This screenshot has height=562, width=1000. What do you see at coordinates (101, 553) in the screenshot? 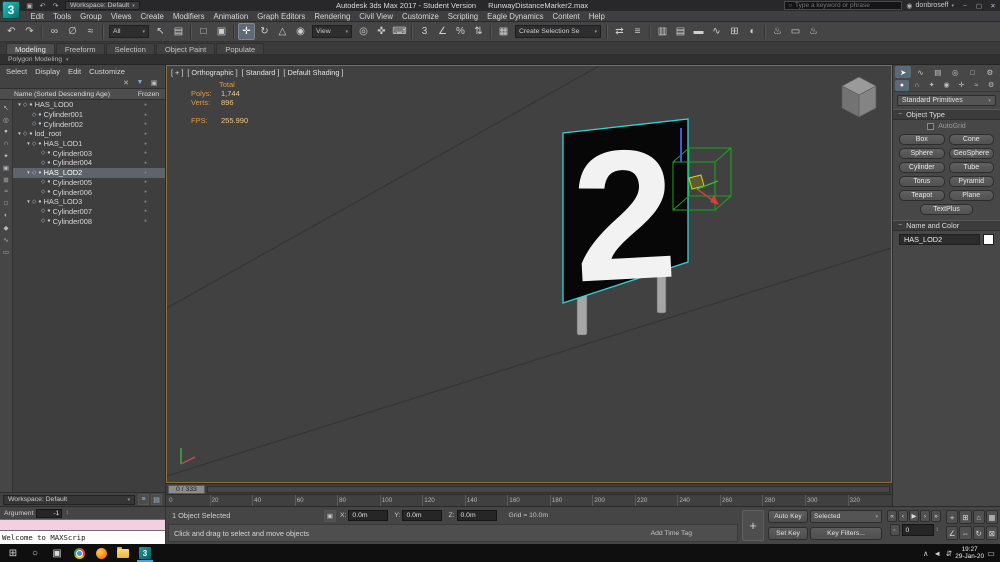
I see `firefox-icon` at bounding box center [101, 553].